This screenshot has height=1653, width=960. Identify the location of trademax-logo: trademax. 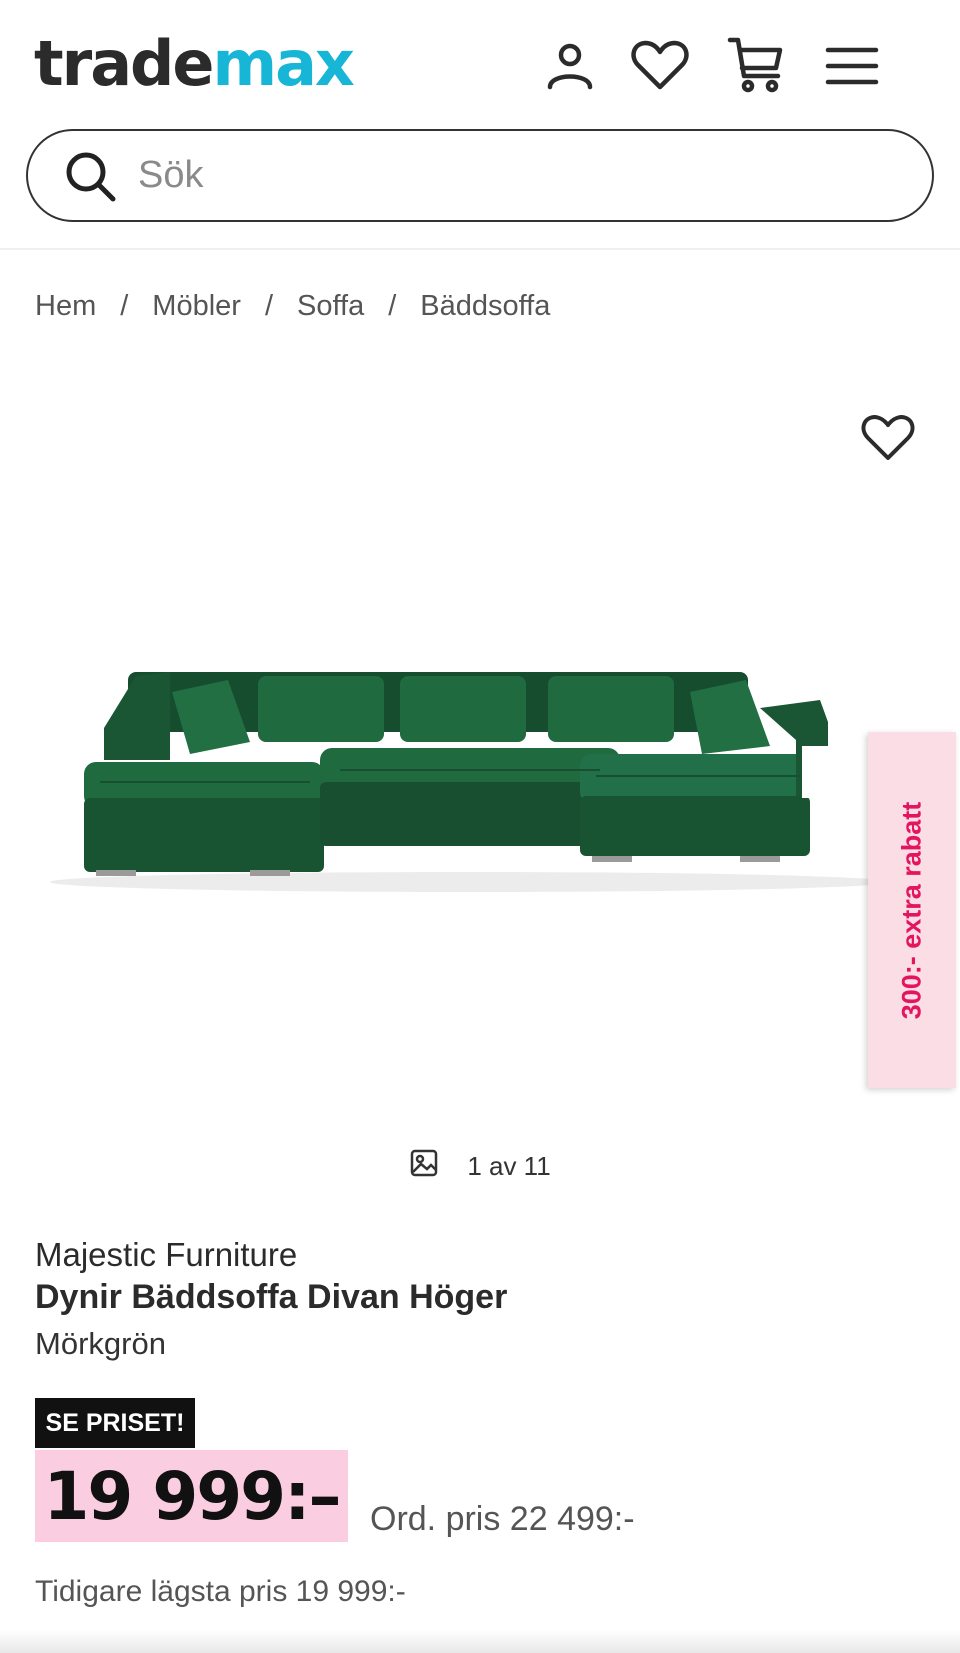
(194, 64).